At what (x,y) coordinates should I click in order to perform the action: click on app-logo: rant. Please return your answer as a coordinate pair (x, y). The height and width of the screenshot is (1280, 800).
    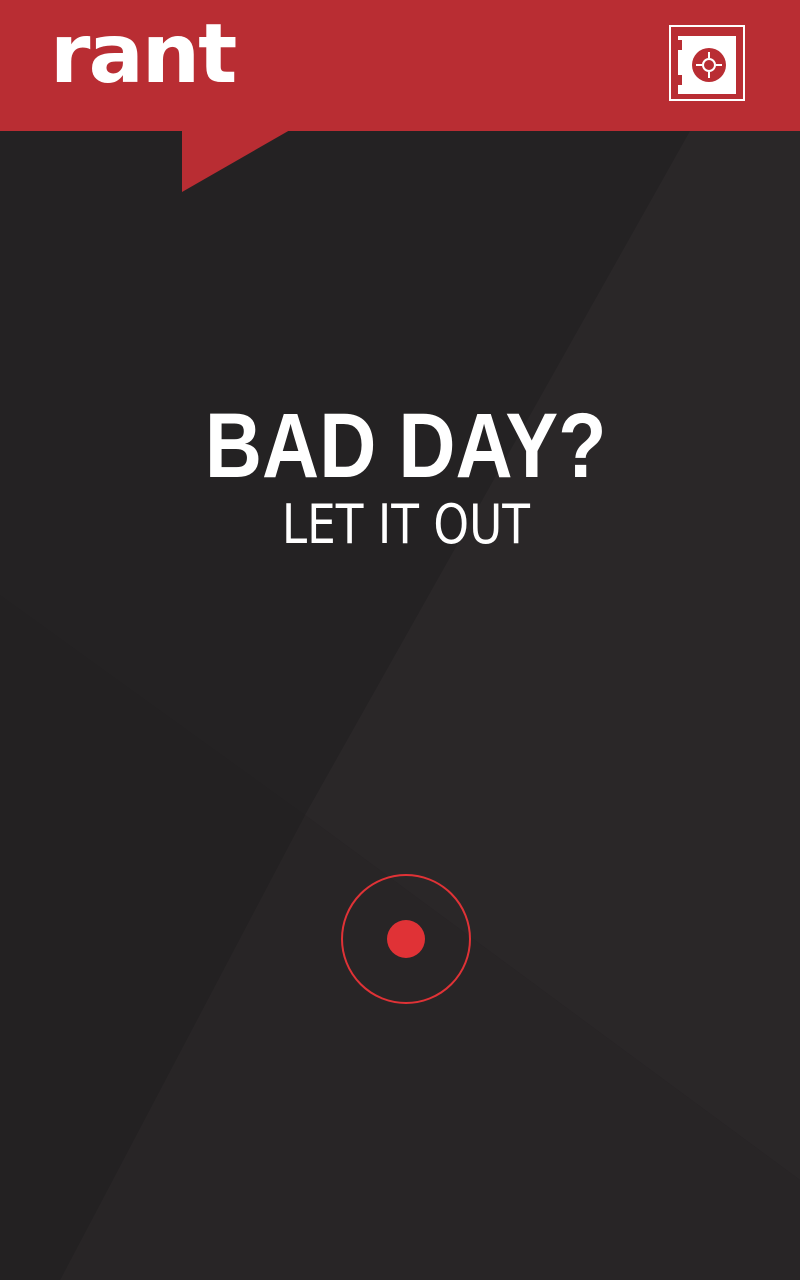
    Looking at the image, I should click on (143, 54).